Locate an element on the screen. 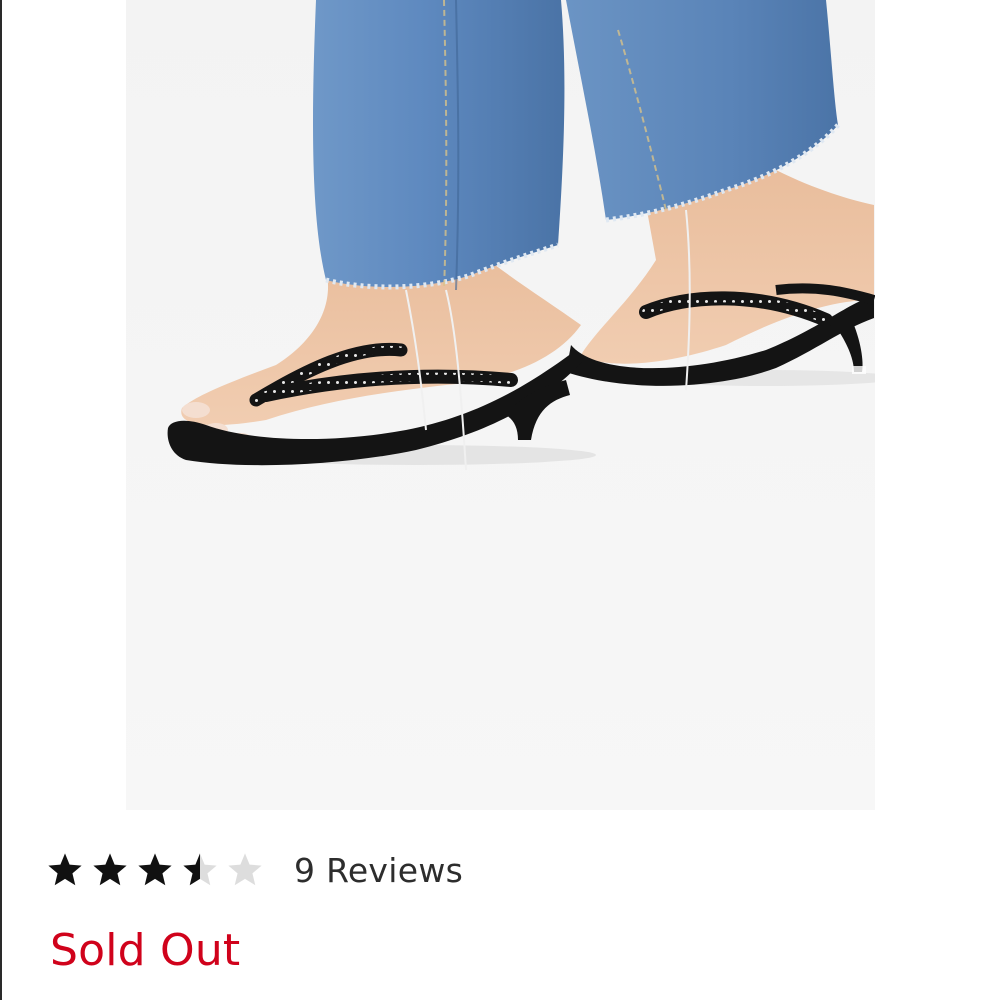 The width and height of the screenshot is (1000, 1000). rating-row: 9 Reviews is located at coordinates (254, 870).